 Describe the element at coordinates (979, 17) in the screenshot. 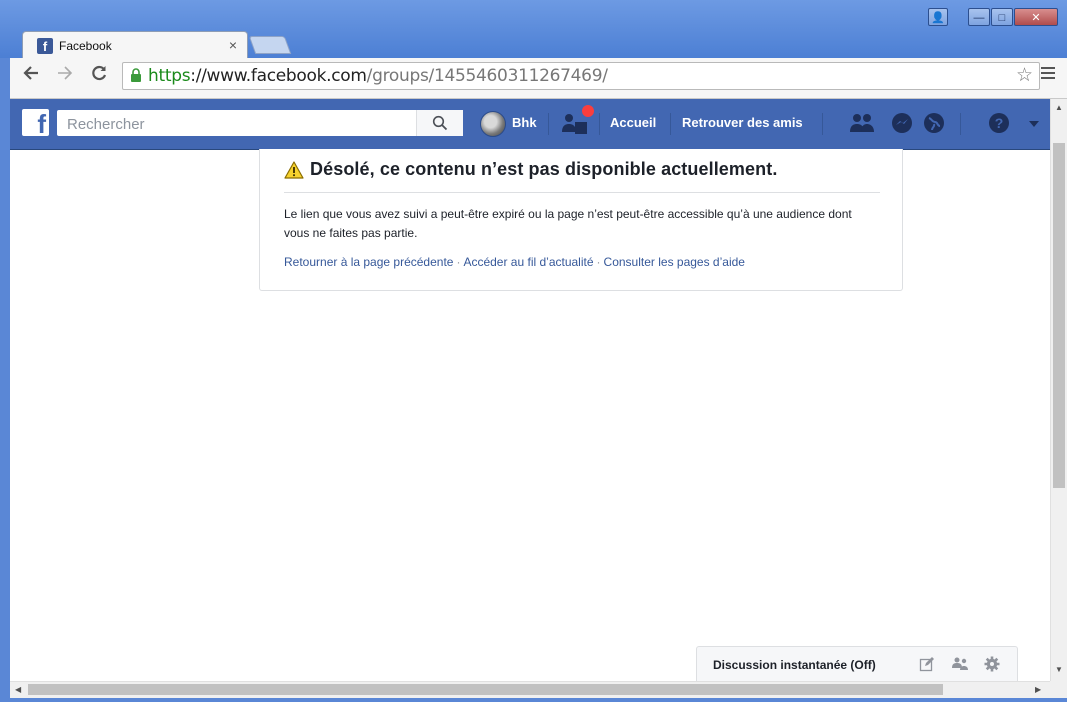

I see `minimize-button: —` at that location.